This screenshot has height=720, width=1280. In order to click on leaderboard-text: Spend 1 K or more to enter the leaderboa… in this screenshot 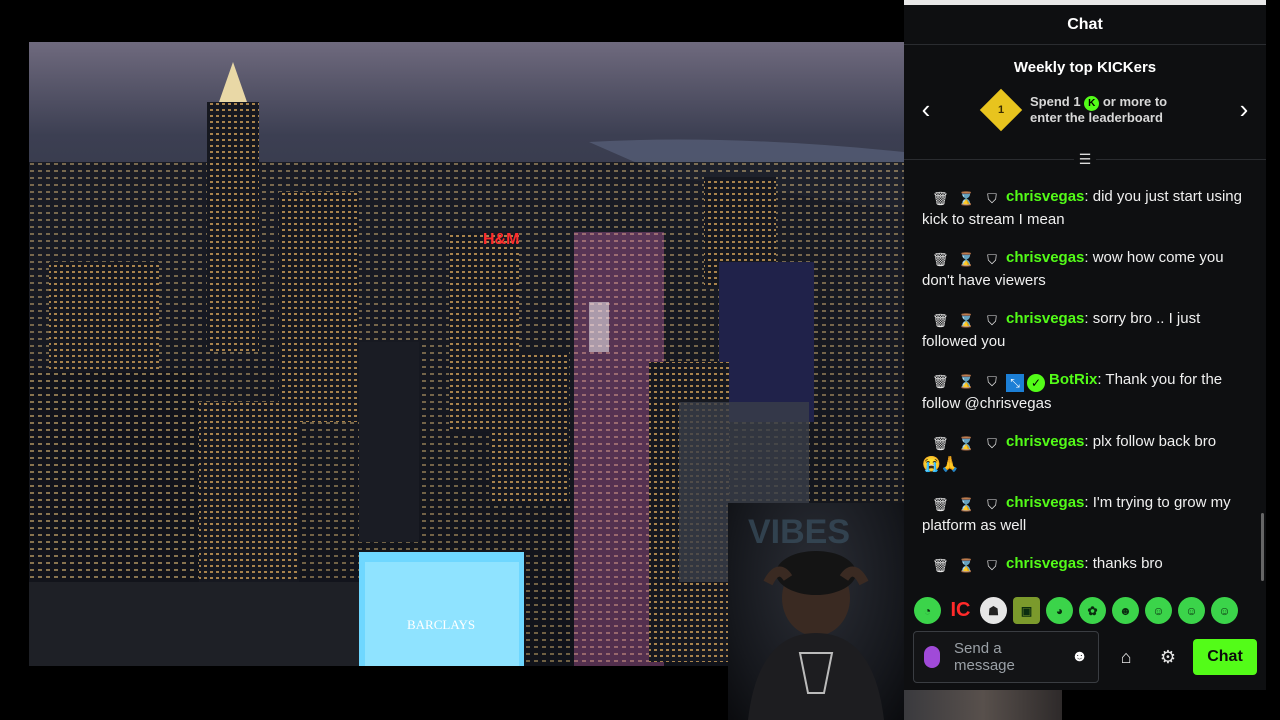, I will do `click(1098, 110)`.